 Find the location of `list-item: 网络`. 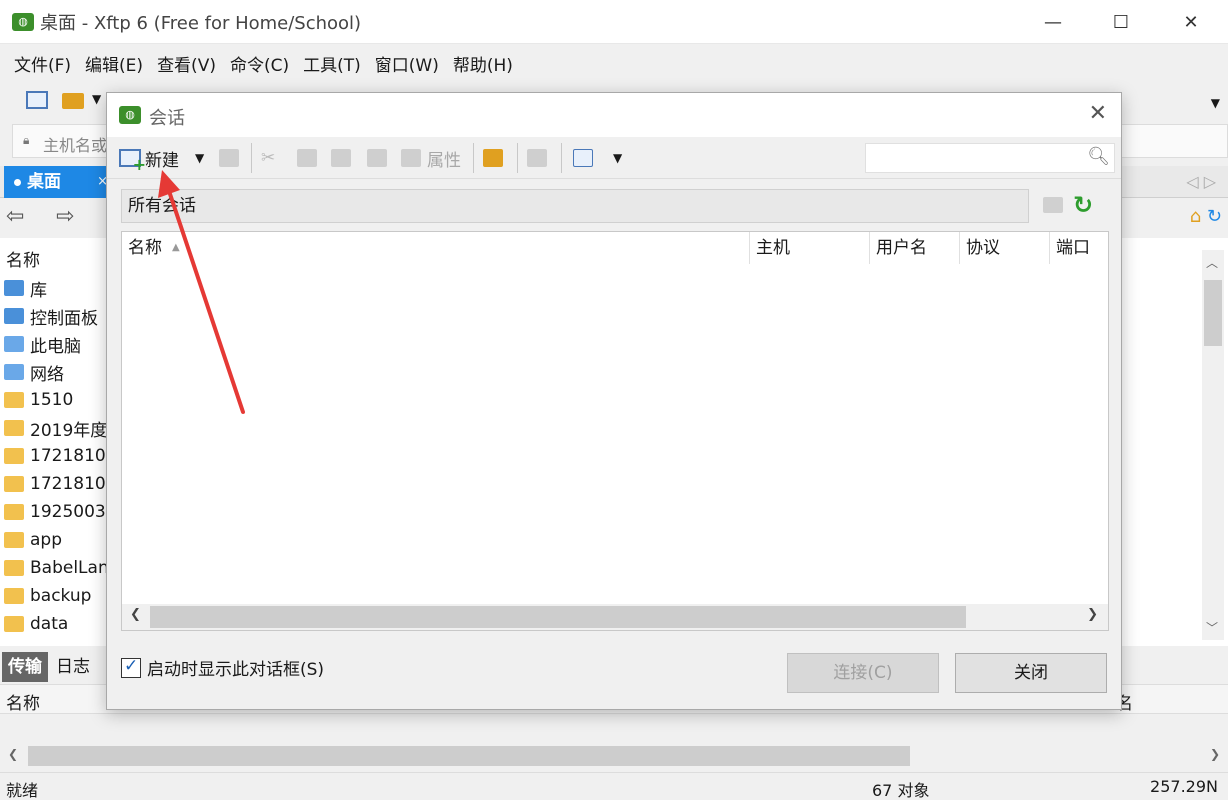

list-item: 网络 is located at coordinates (56, 372).